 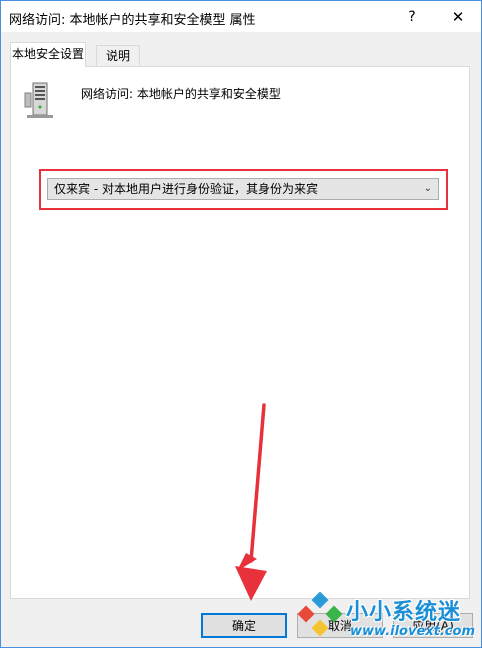 I want to click on select-value: 仅来宾 - 对本地用户进行身份验证，其身份为来宾, so click(x=186, y=189).